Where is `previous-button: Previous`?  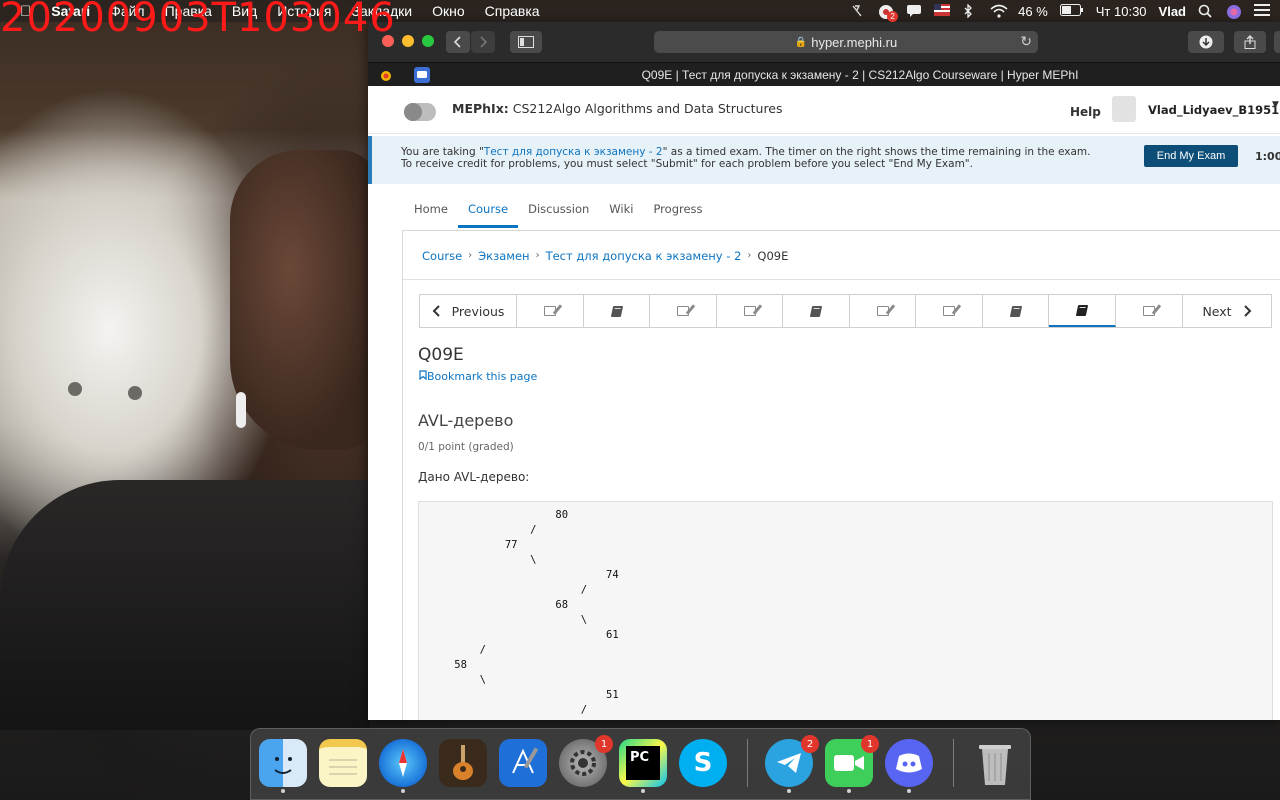
previous-button: Previous is located at coordinates (468, 311).